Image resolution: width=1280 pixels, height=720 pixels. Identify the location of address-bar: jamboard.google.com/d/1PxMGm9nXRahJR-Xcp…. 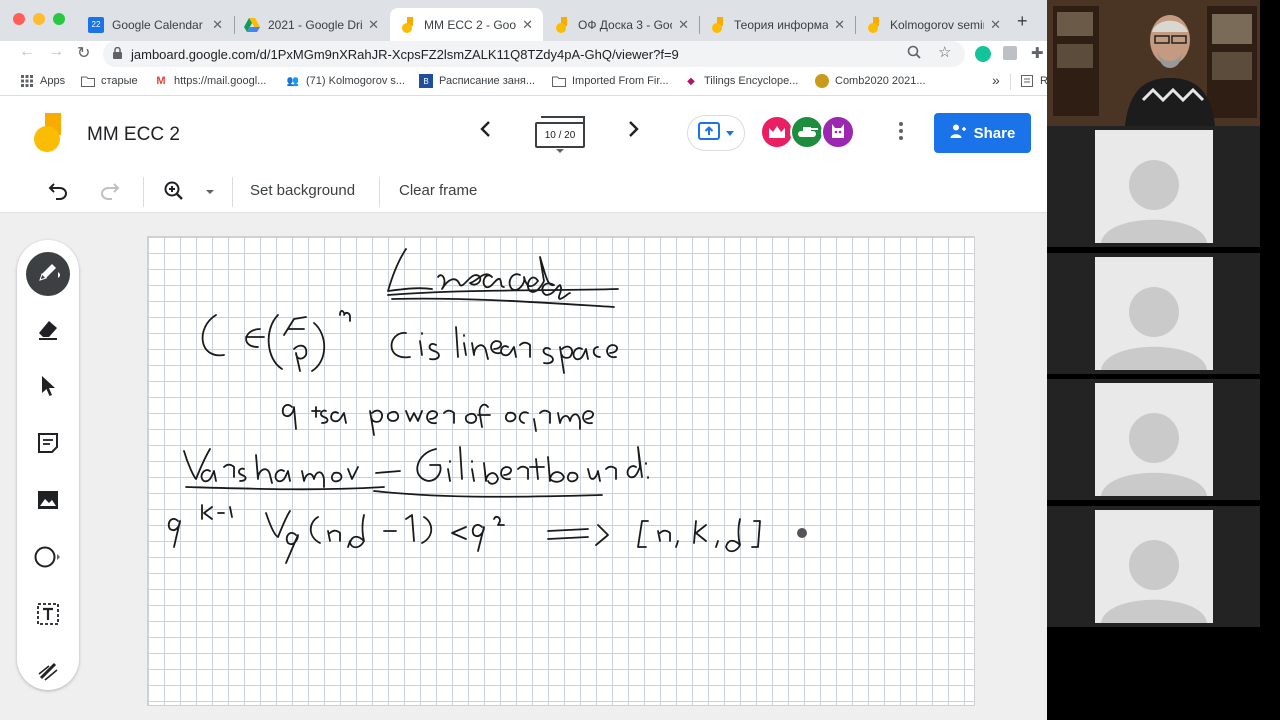
(534, 54).